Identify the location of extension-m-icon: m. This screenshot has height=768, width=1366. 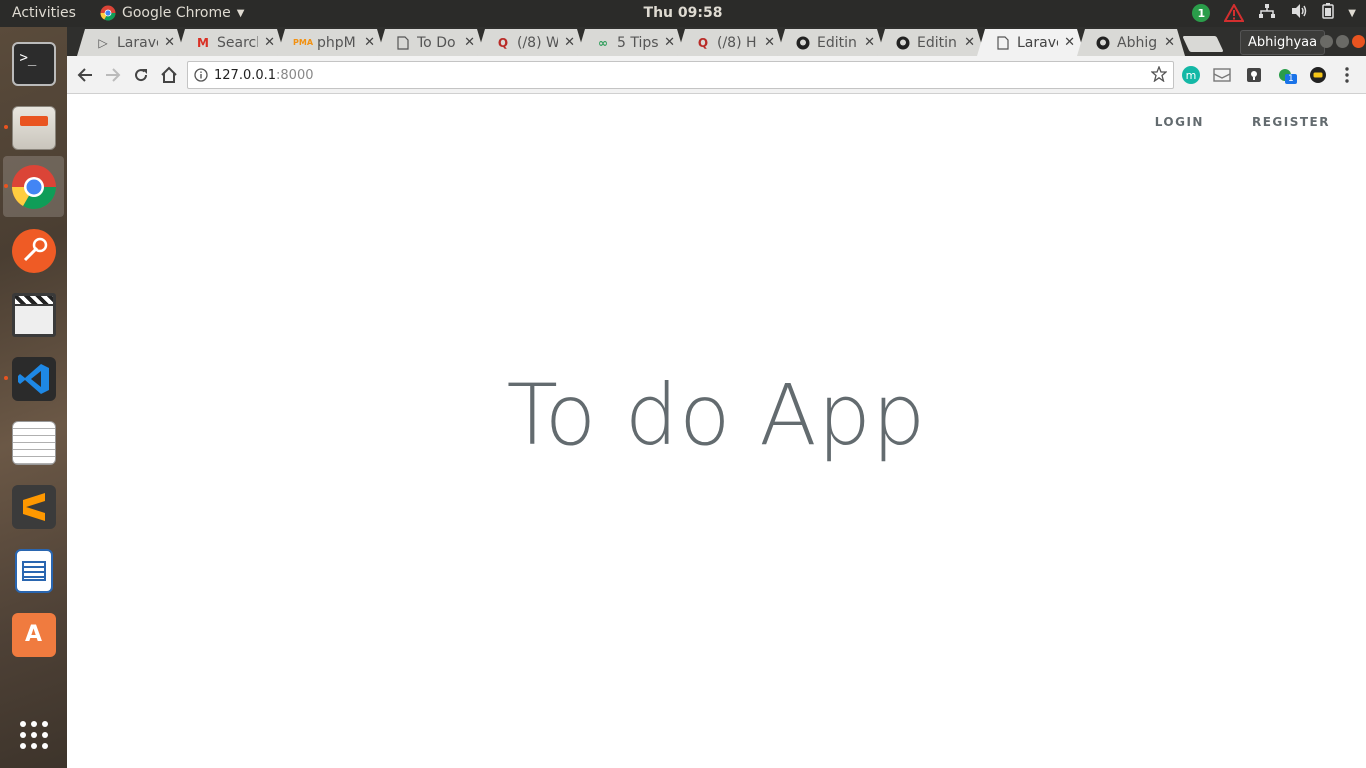
(1191, 75).